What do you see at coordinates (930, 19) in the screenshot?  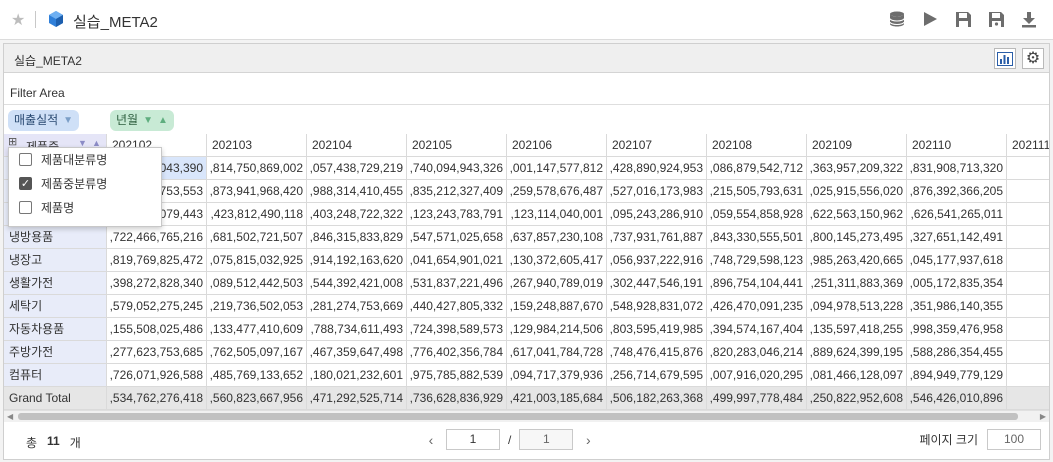 I see `play-icon` at bounding box center [930, 19].